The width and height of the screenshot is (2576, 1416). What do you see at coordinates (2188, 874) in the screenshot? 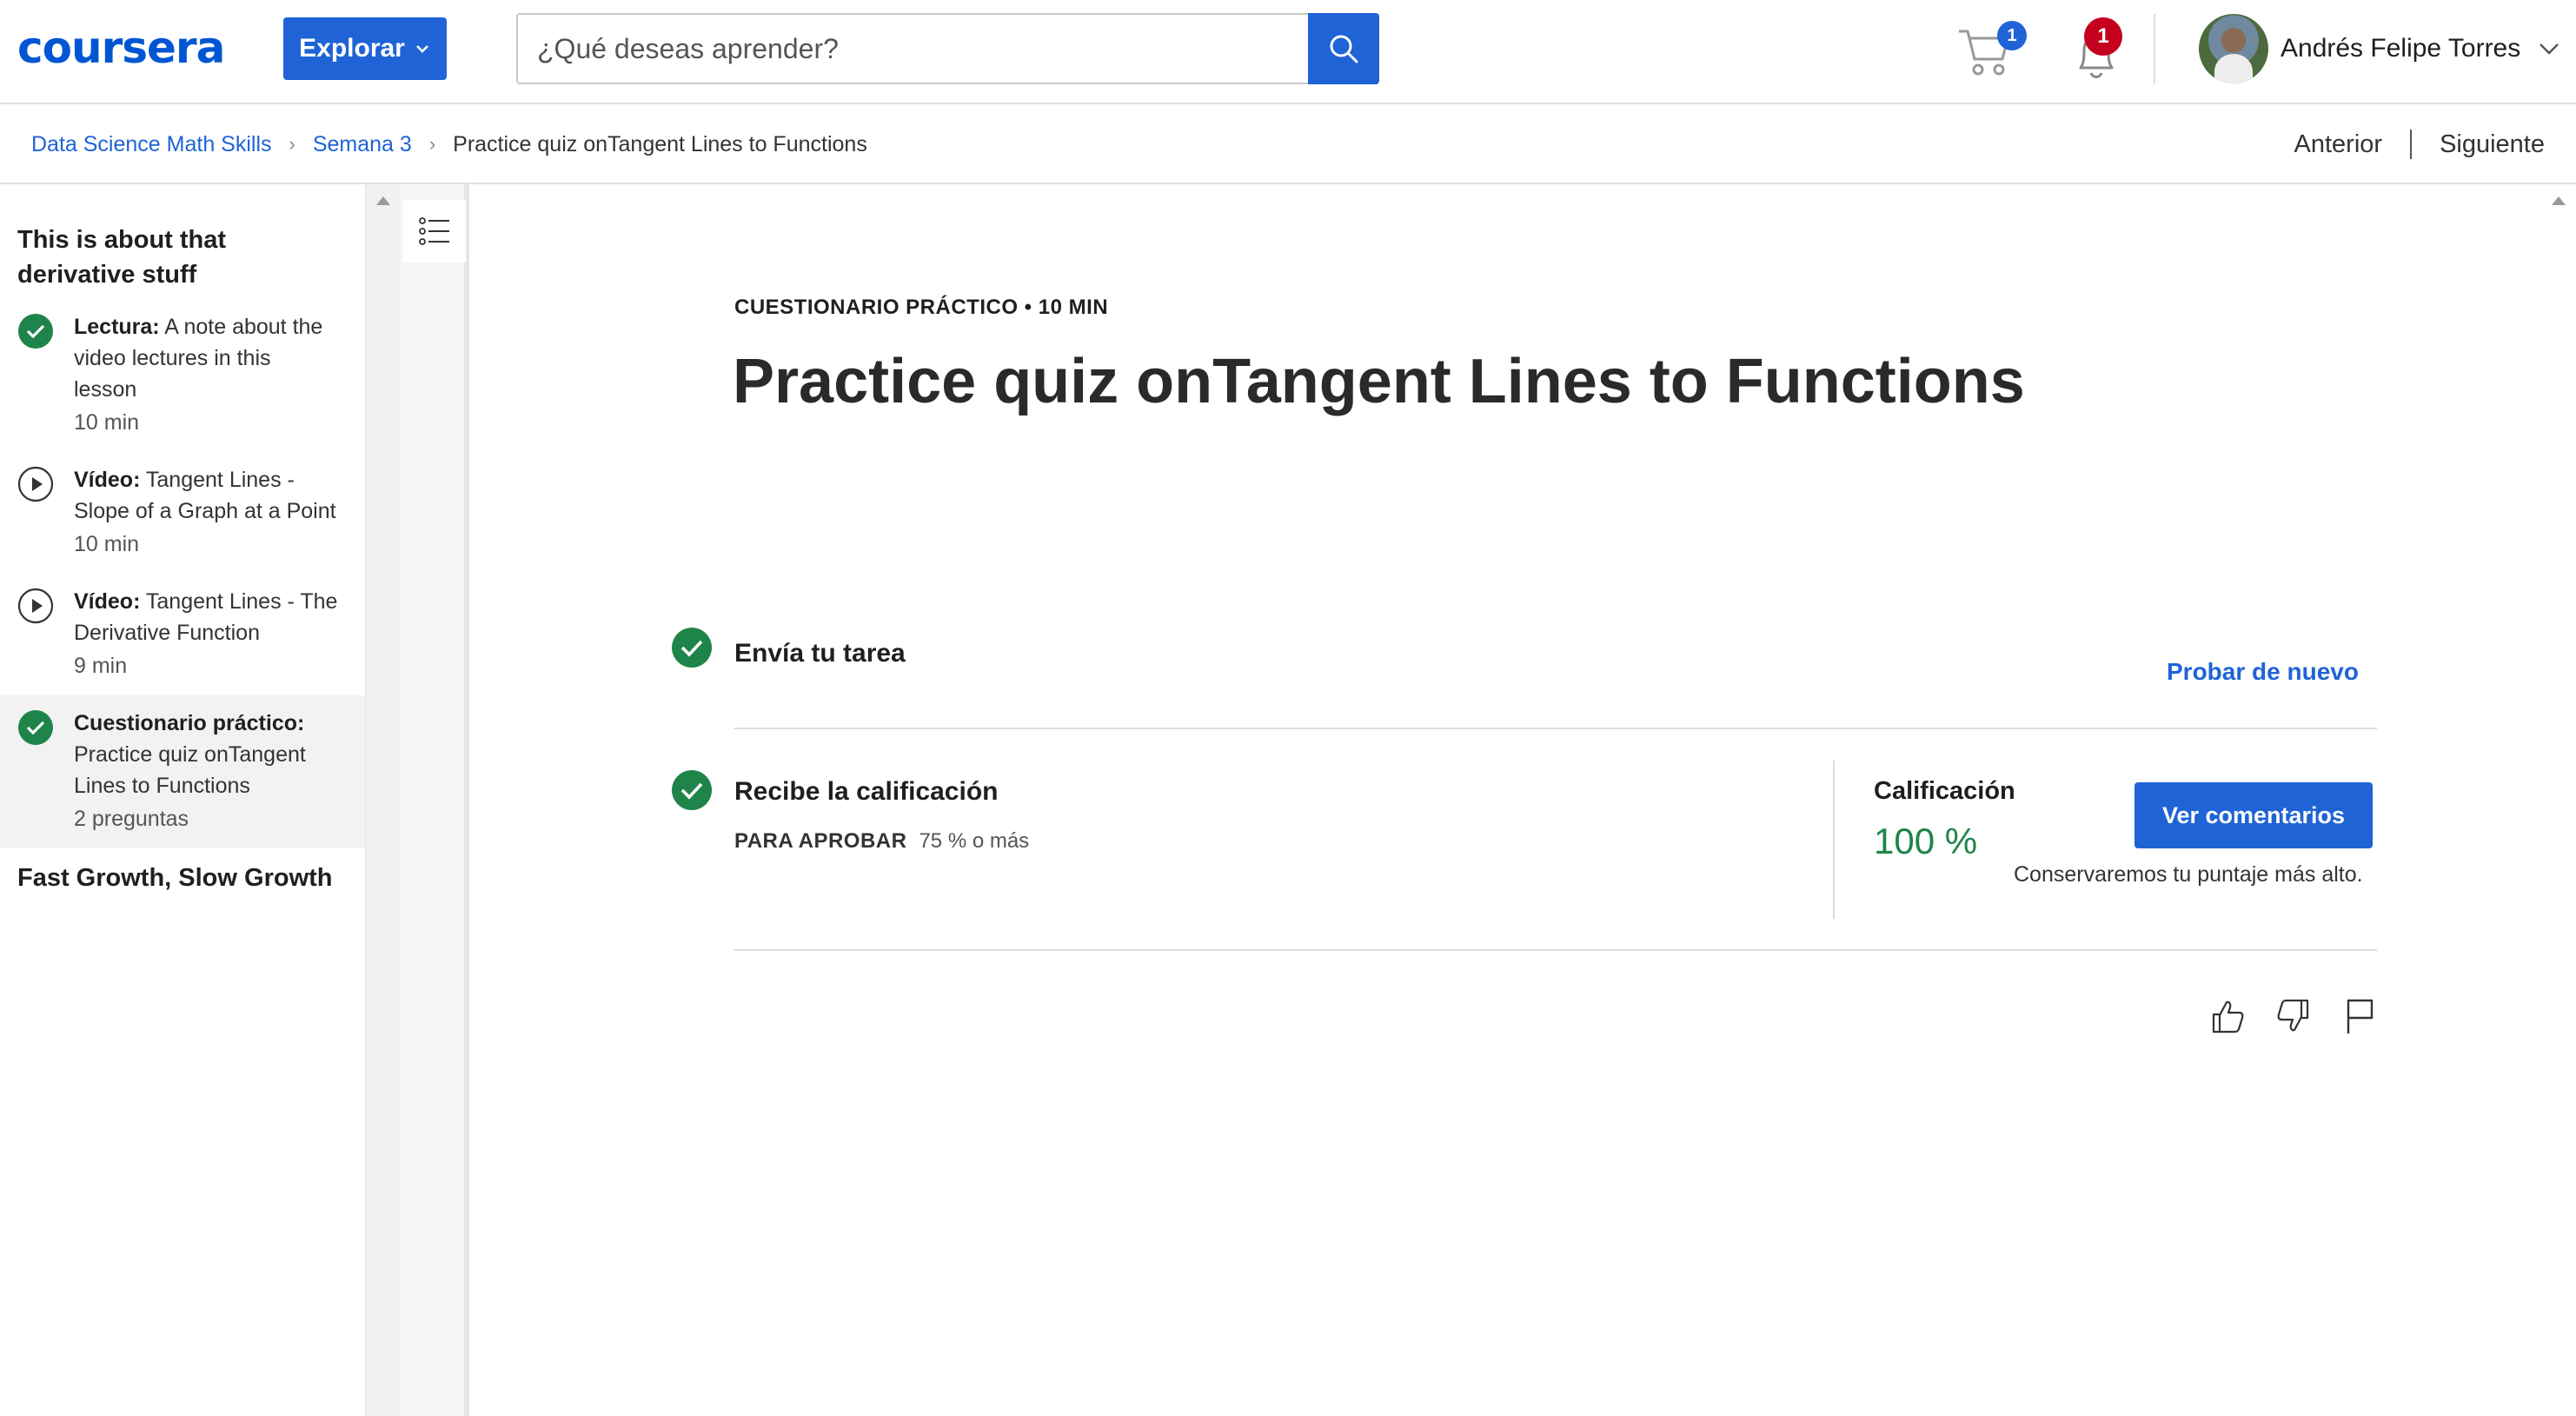
I see `highest-score-note: Conservaremos tu puntaje más alto.` at bounding box center [2188, 874].